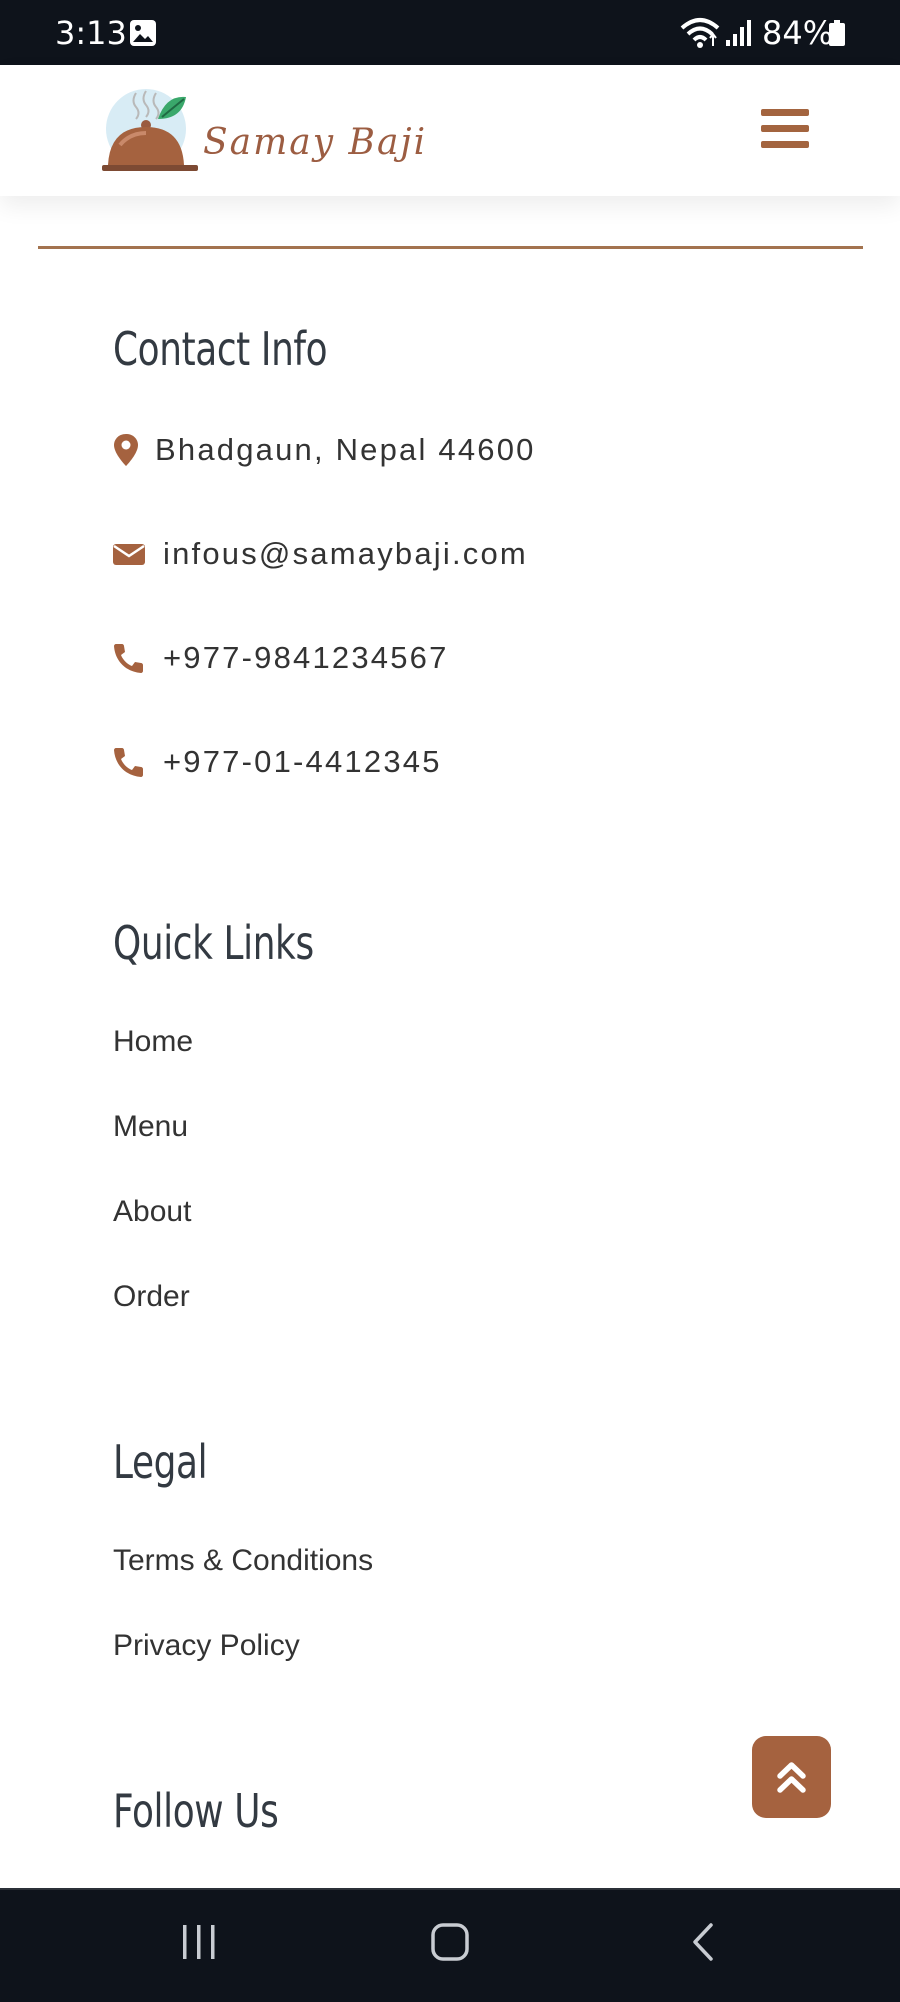  Describe the element at coordinates (160, 1462) in the screenshot. I see `legal-title: Legal` at that location.